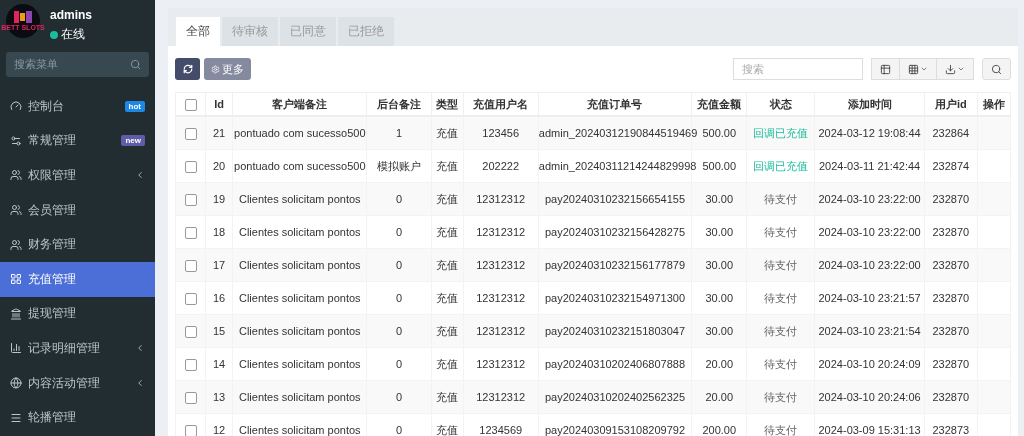  What do you see at coordinates (16, 313) in the screenshot?
I see `bank-icon` at bounding box center [16, 313].